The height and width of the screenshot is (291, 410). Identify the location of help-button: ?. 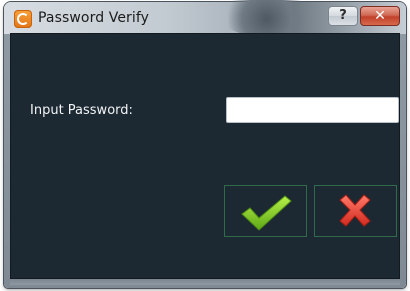
(343, 16).